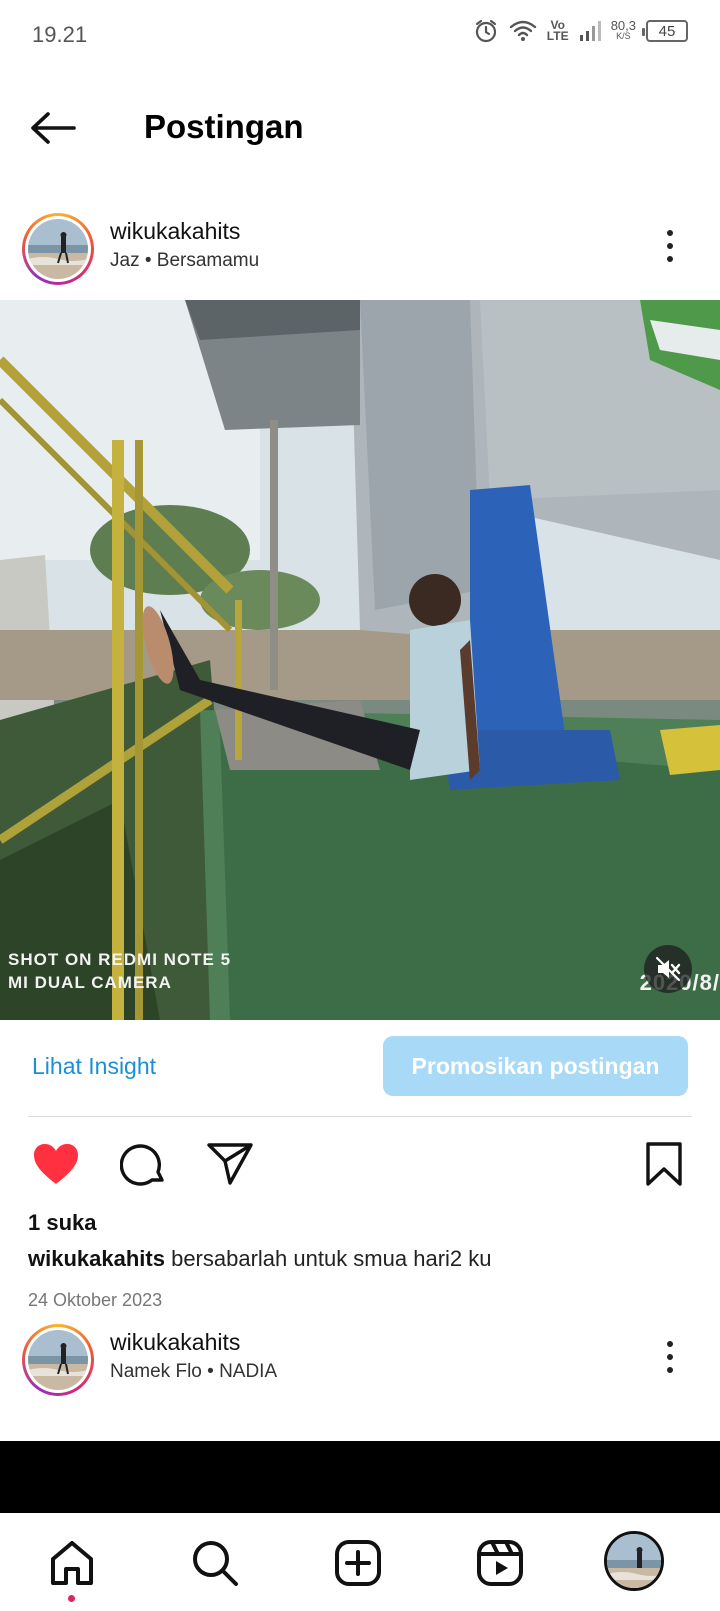 Image resolution: width=720 pixels, height=1611 pixels. I want to click on back-button, so click(56, 128).